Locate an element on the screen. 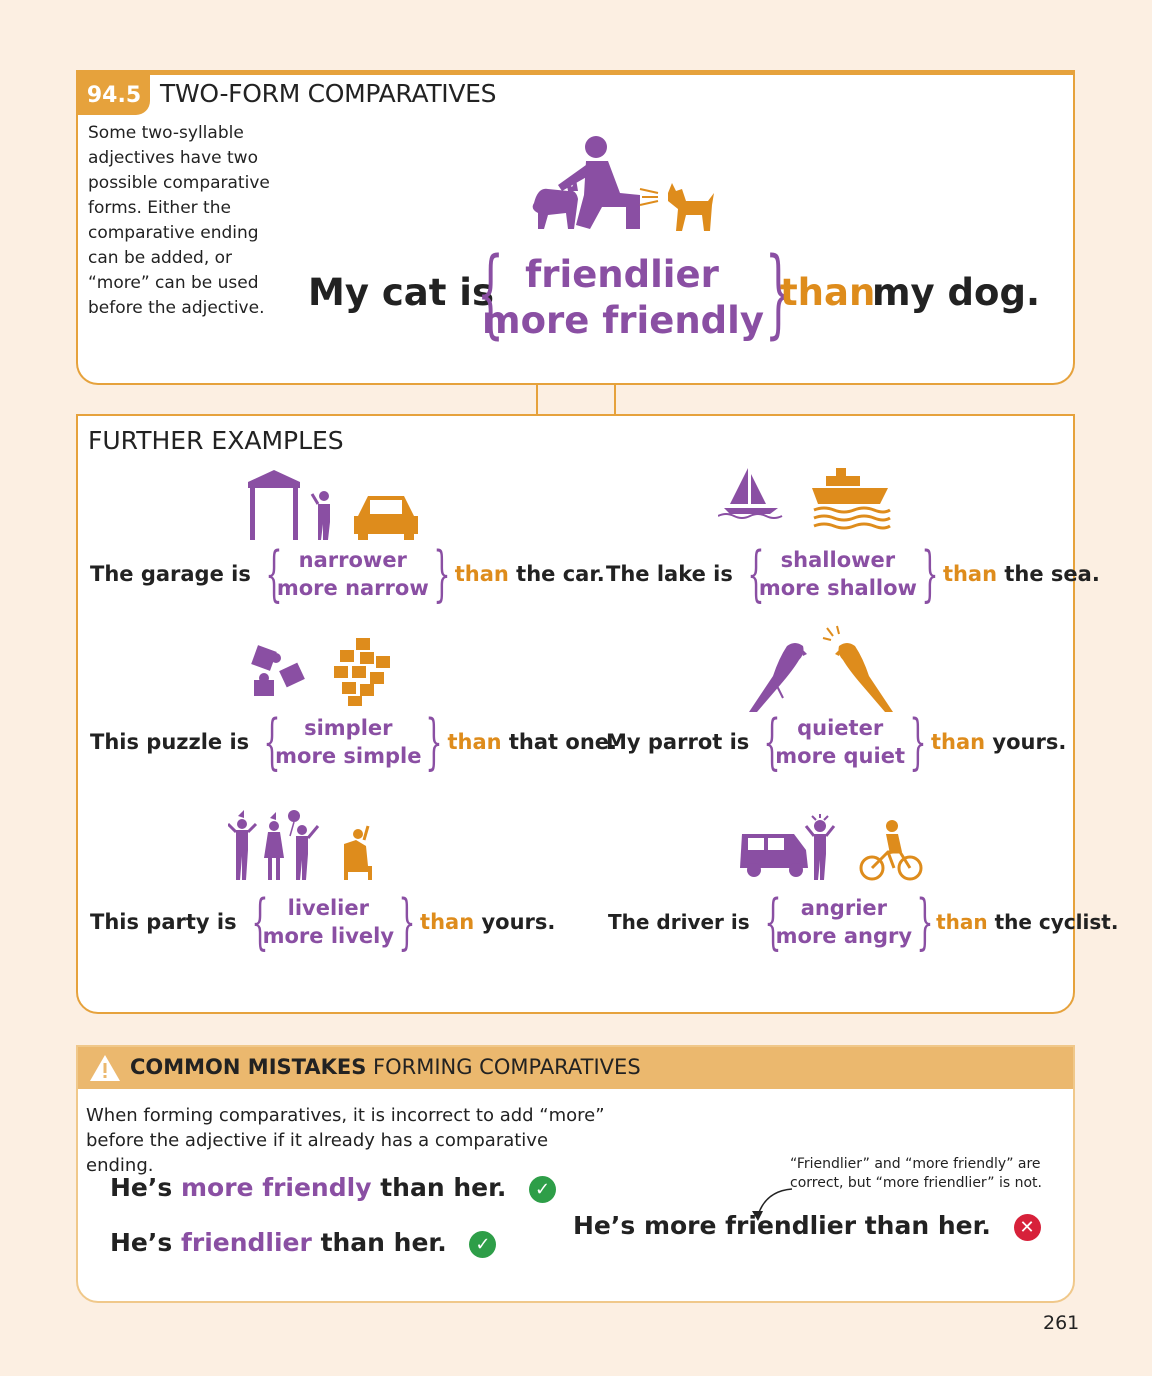  main-example-option2: more friendly is located at coordinates (623, 320).